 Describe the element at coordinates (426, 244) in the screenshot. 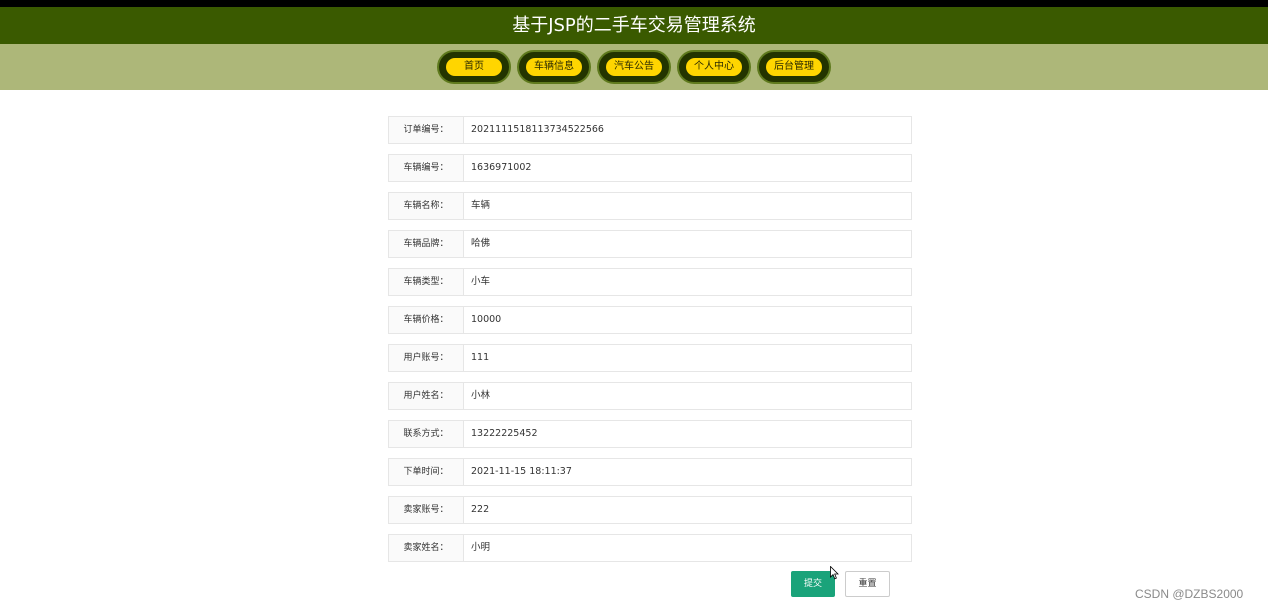

I see `field-label: 车辆品牌：` at that location.